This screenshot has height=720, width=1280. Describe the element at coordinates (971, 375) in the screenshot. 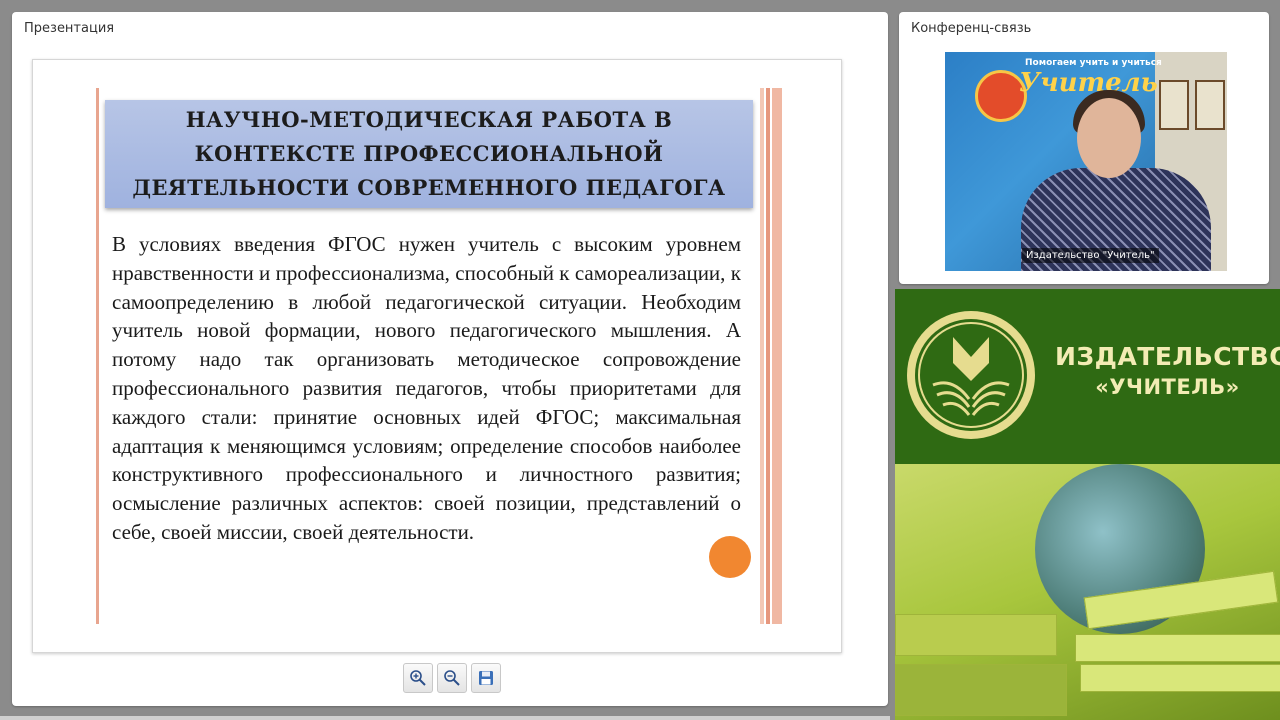

I see `publisher-emblem-icon` at that location.